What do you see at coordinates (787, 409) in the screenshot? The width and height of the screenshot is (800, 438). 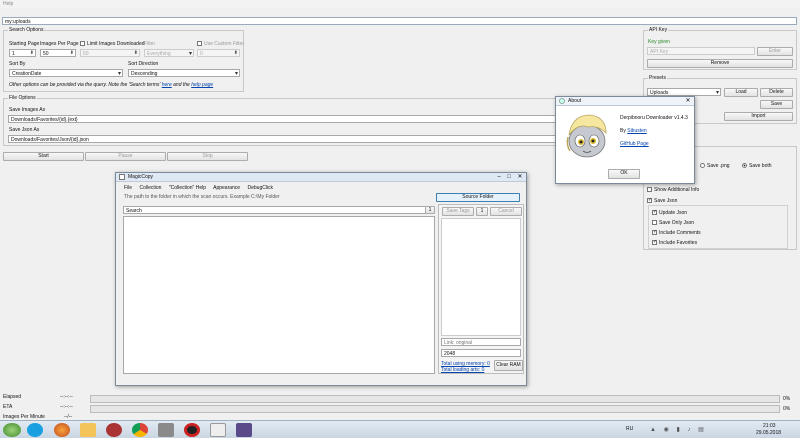 I see `progress-2-label: 0%` at bounding box center [787, 409].